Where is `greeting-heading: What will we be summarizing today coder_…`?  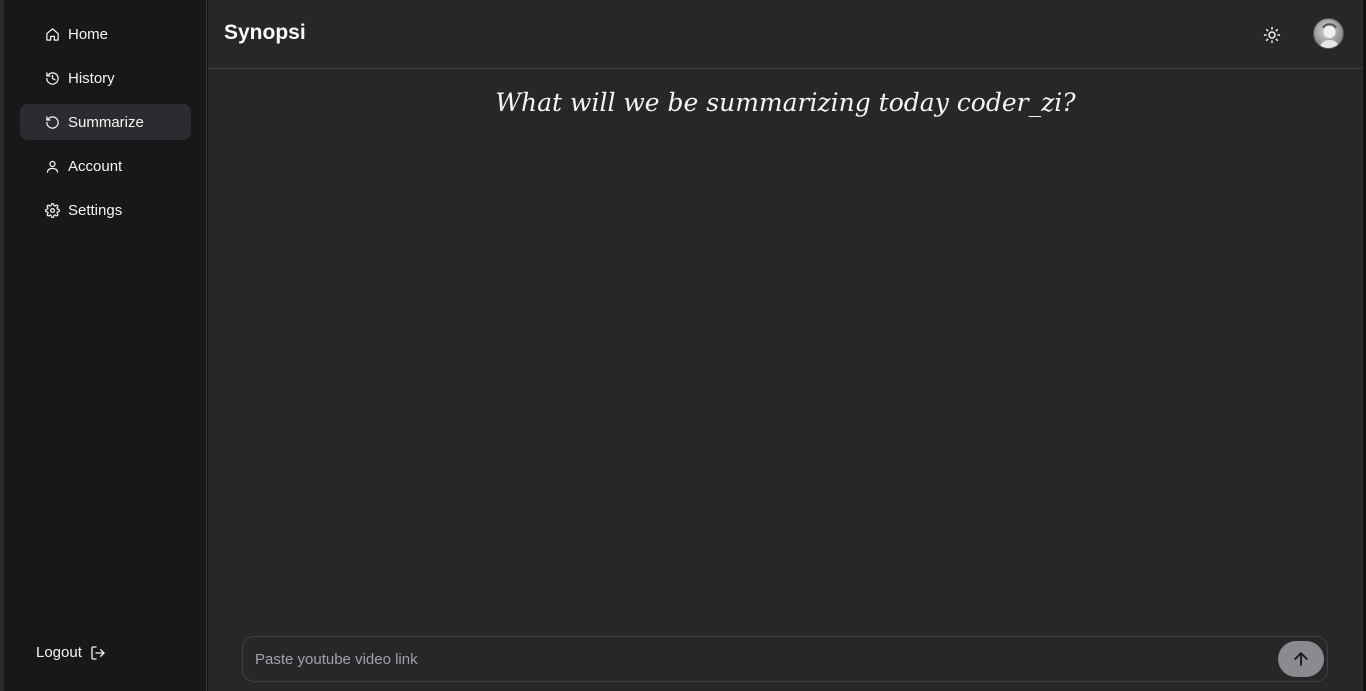 greeting-heading: What will we be summarizing today coder_… is located at coordinates (785, 102).